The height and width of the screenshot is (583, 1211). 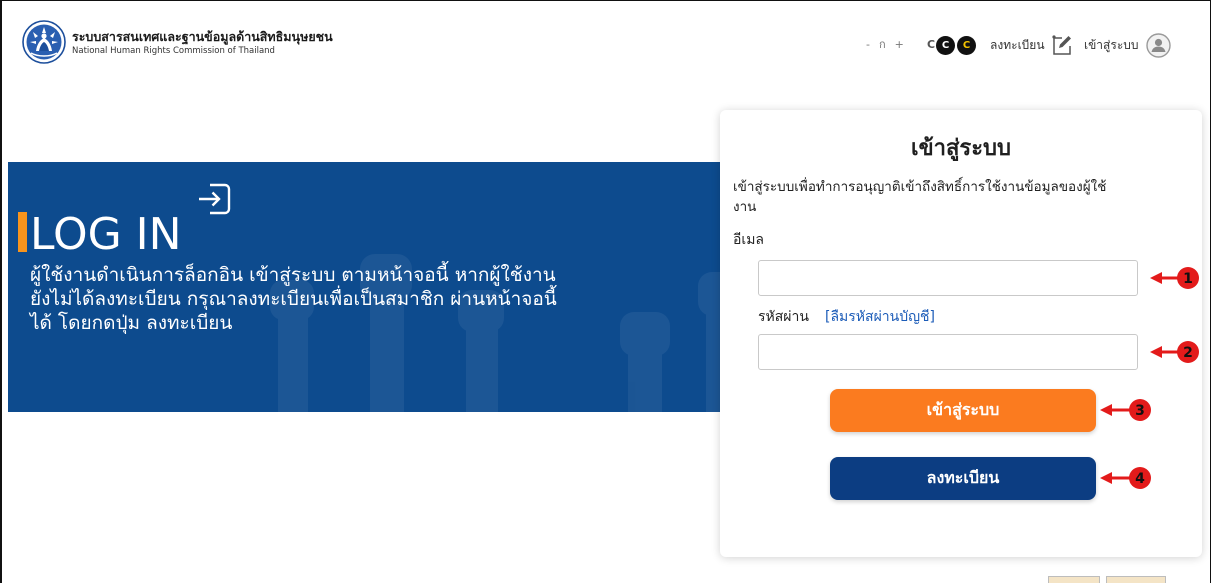 I want to click on font-increase-button: +, so click(x=899, y=45).